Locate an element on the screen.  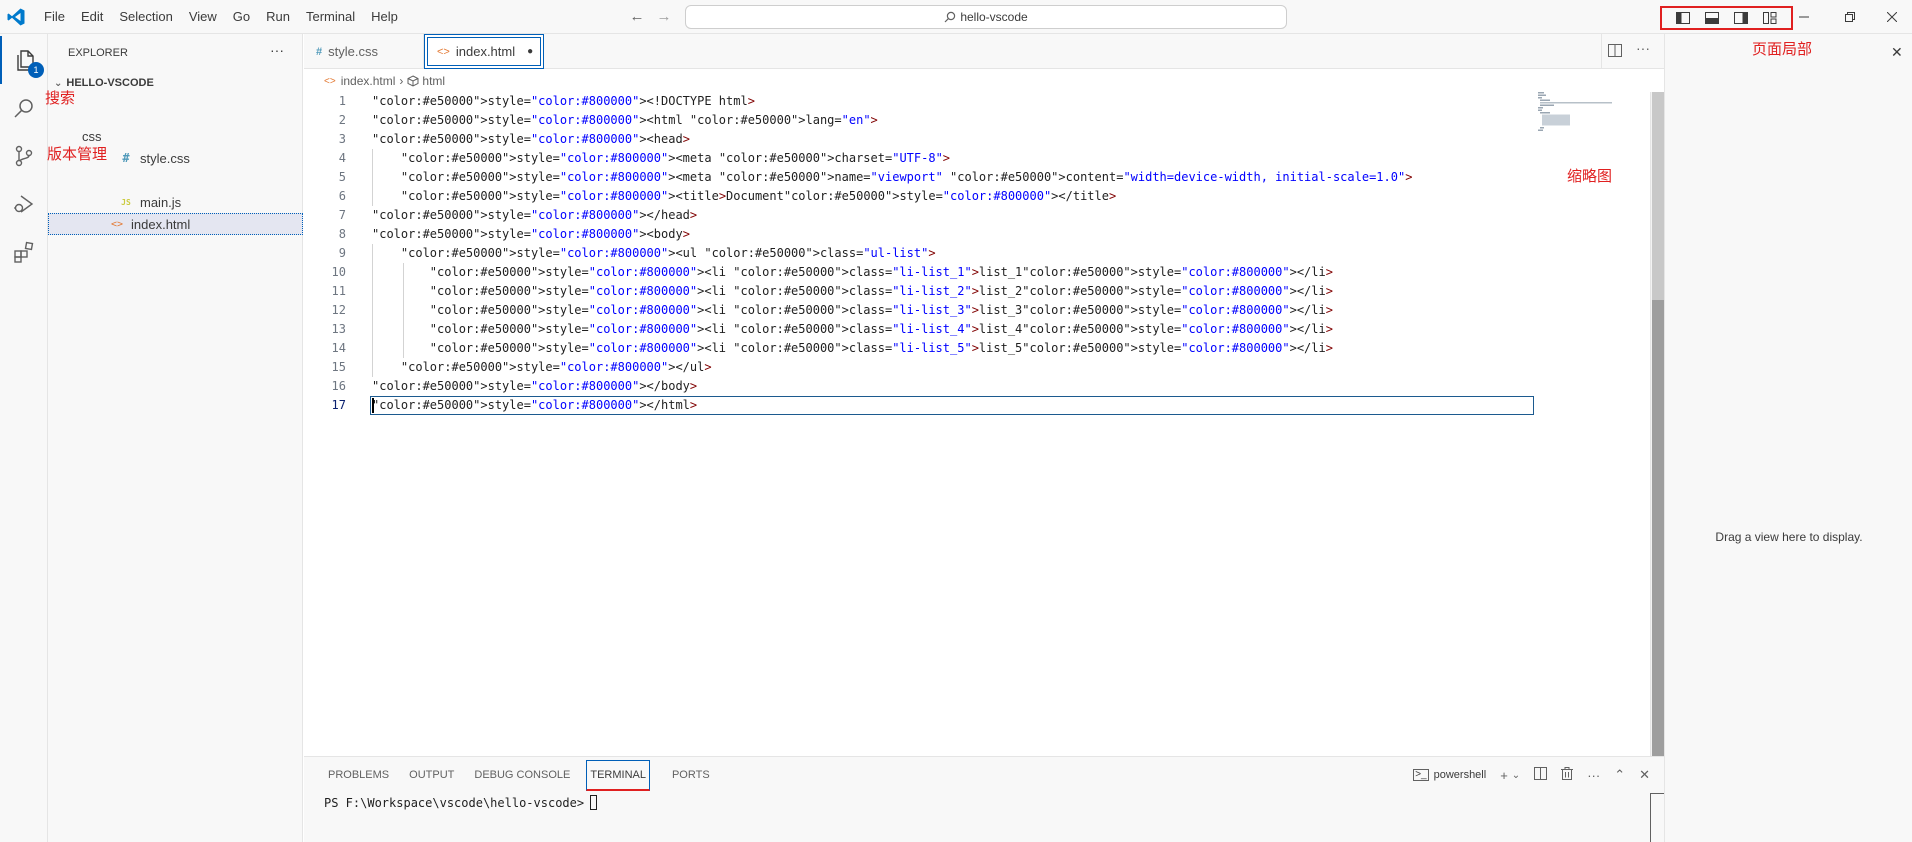
tab-style-css: # style.css is located at coordinates (364, 51).